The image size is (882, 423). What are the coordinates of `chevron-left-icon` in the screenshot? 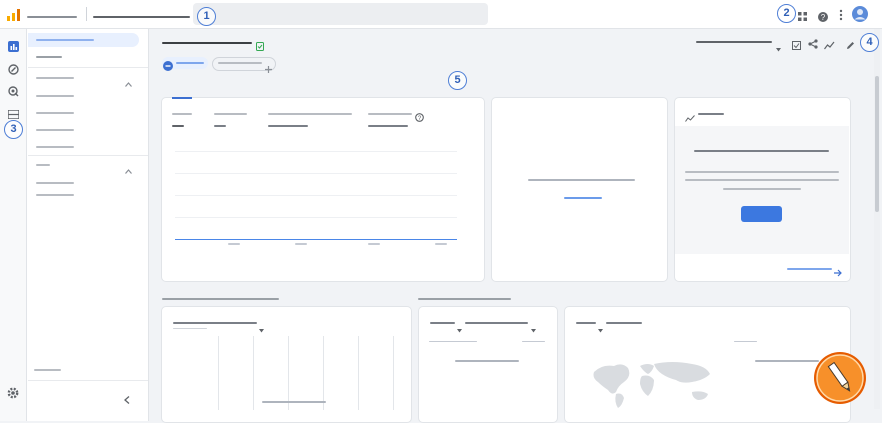 It's located at (127, 397).